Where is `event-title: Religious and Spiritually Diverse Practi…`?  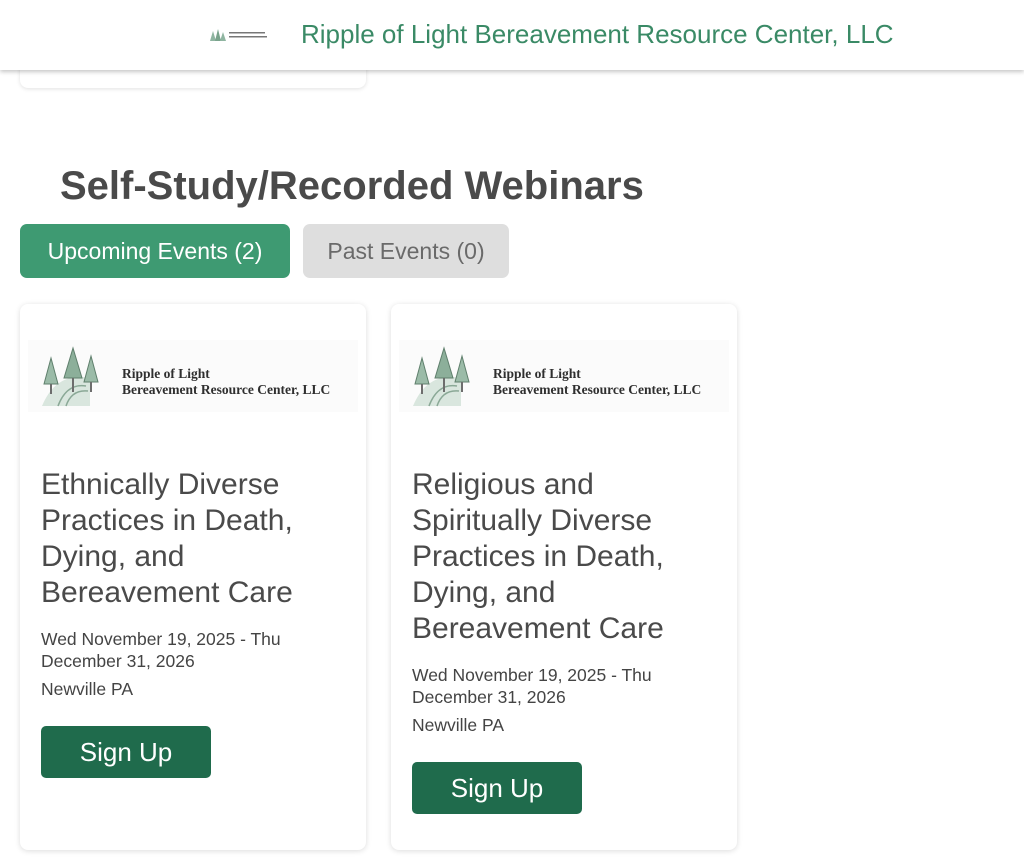
event-title: Religious and Spiritually Diverse Practi… is located at coordinates (562, 557).